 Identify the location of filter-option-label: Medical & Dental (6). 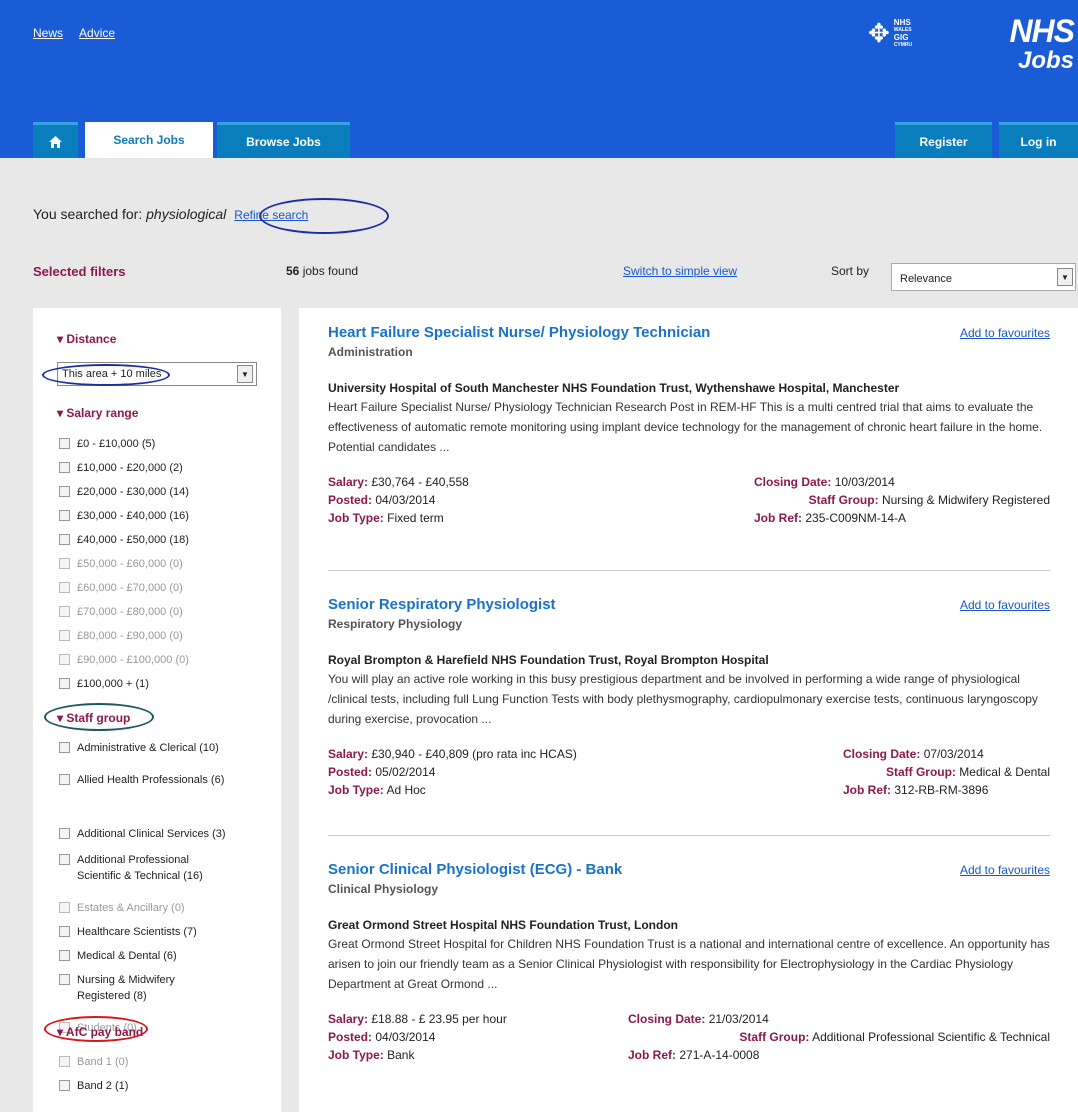
(127, 956).